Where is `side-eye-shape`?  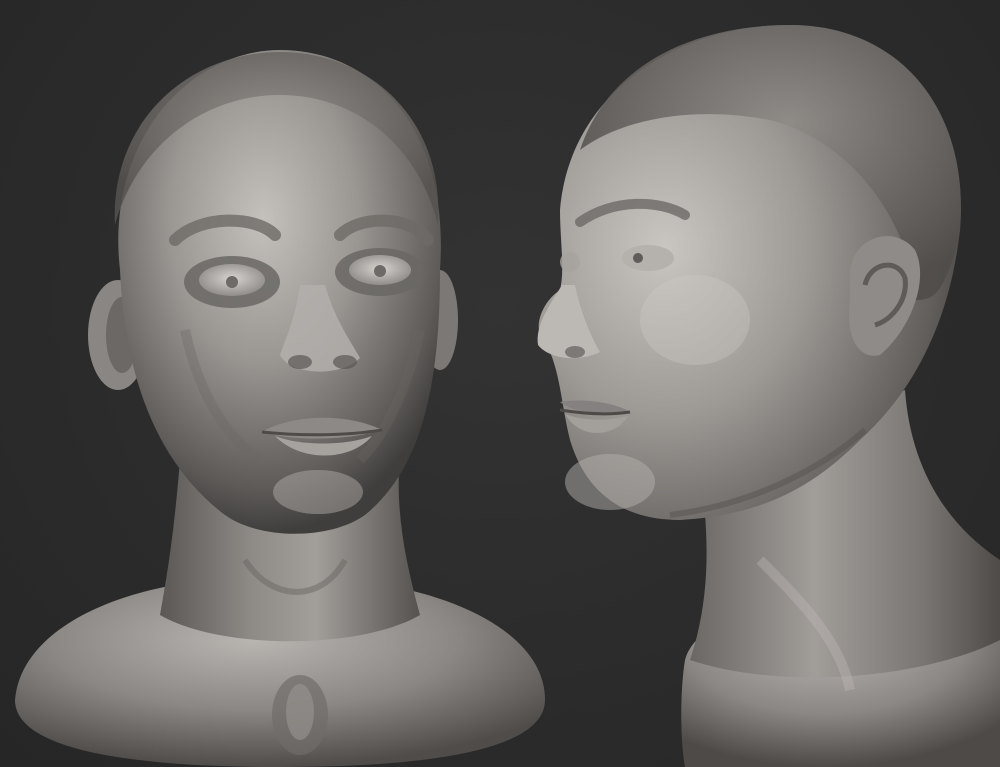
side-eye-shape is located at coordinates (648, 258).